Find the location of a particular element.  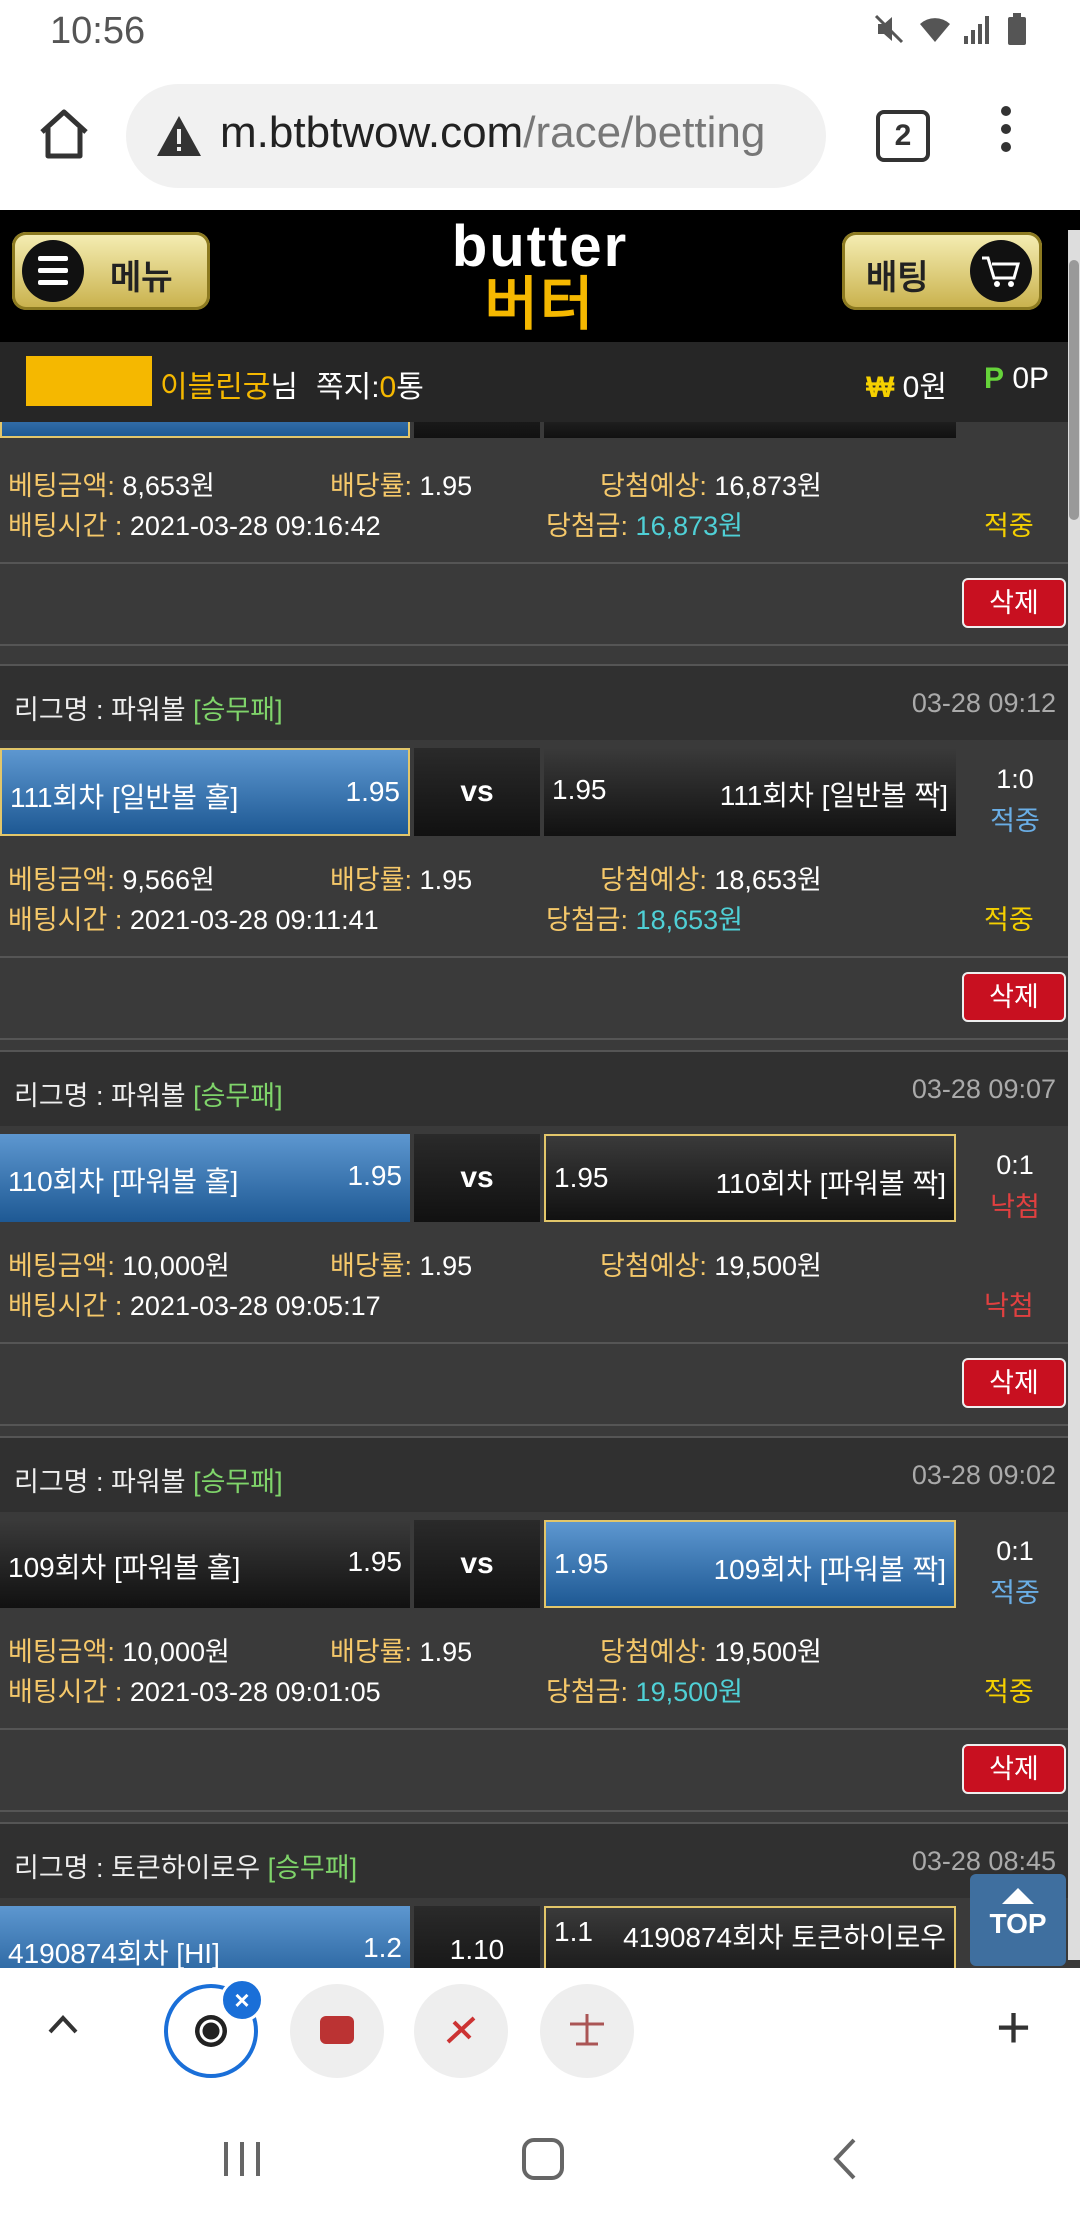

home-pick: 109회차 [파워볼 홀] 1.95 is located at coordinates (205, 1564).